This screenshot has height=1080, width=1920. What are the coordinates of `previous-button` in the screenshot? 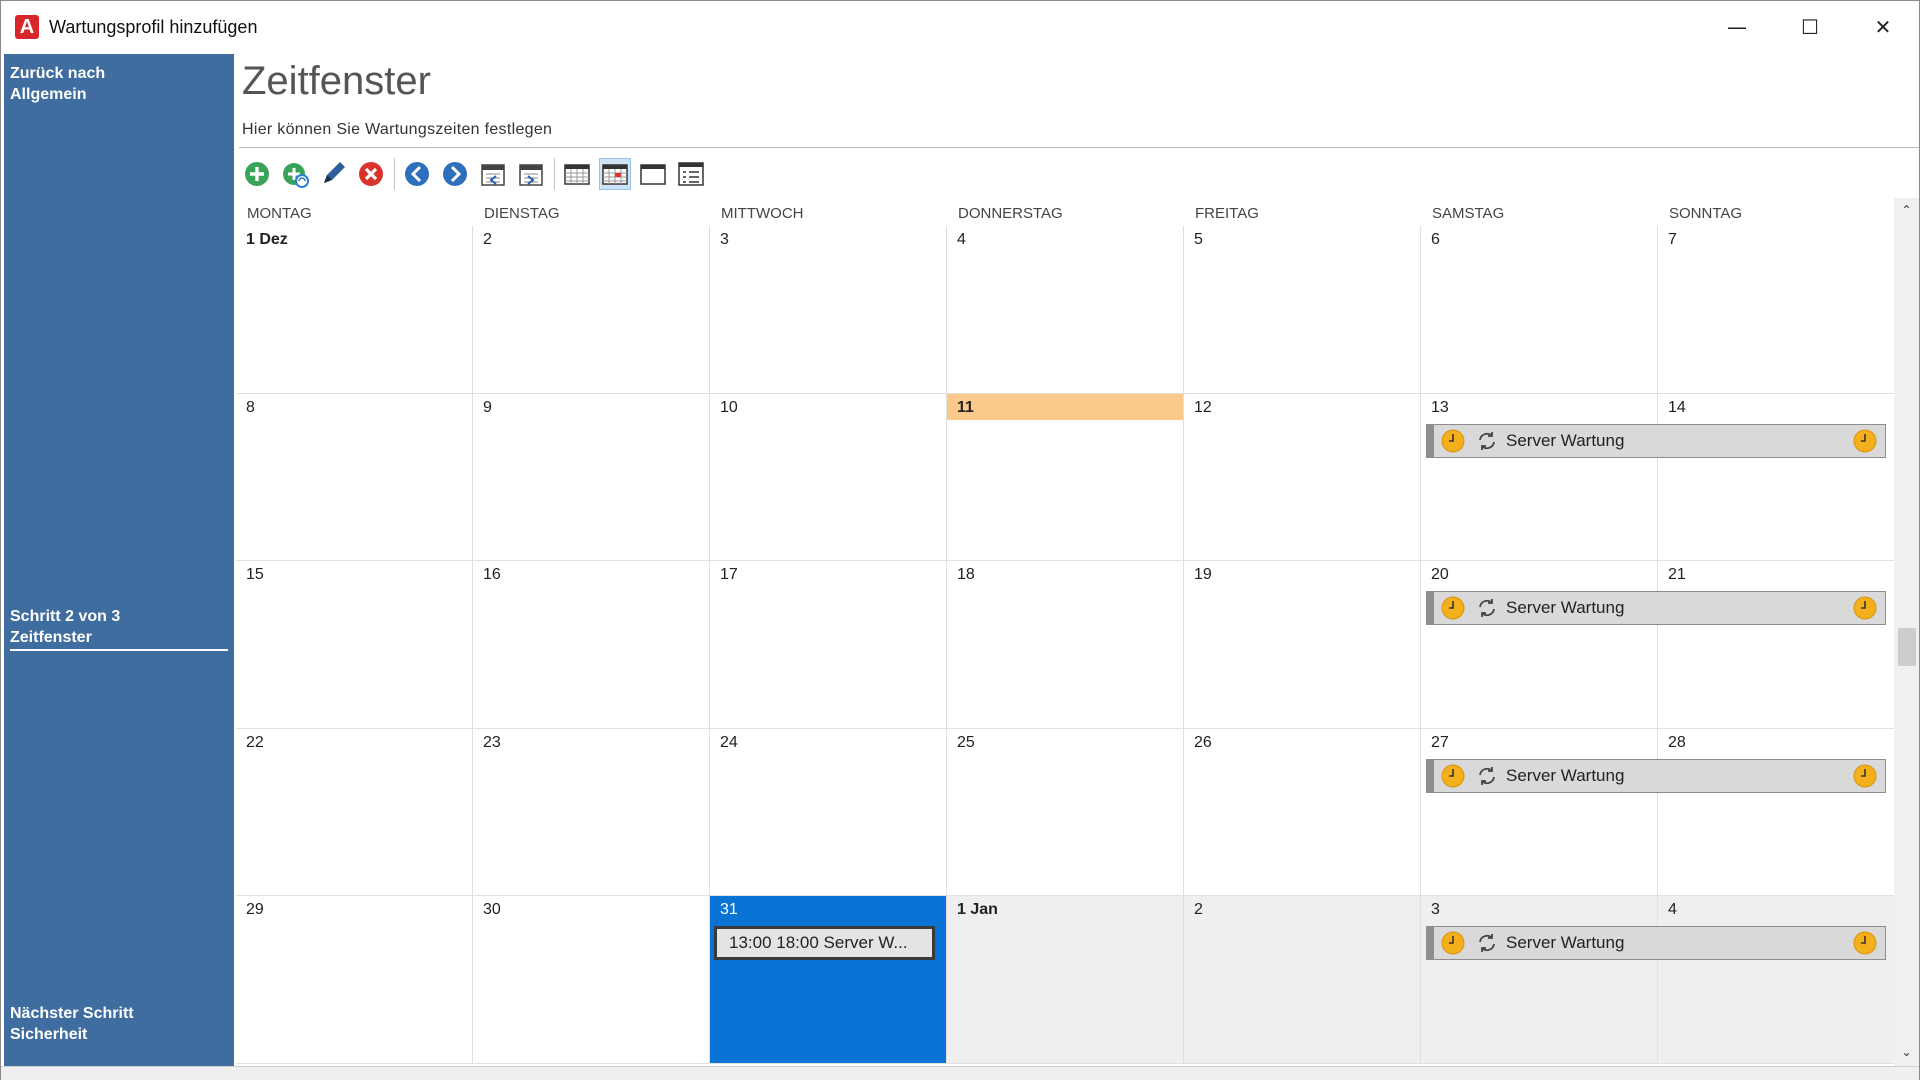 It's located at (417, 174).